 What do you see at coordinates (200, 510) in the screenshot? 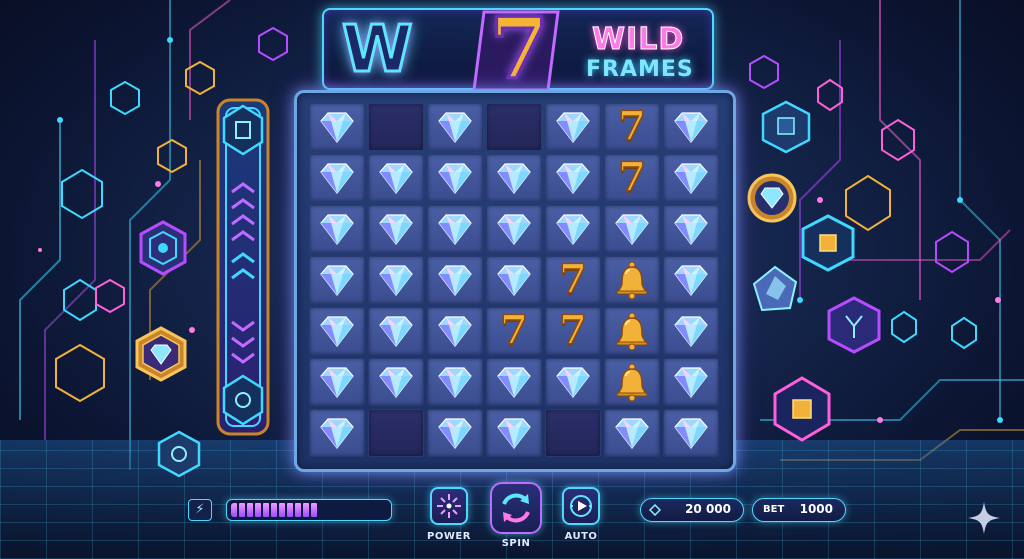
I see `lightning-icon: ⚡` at bounding box center [200, 510].